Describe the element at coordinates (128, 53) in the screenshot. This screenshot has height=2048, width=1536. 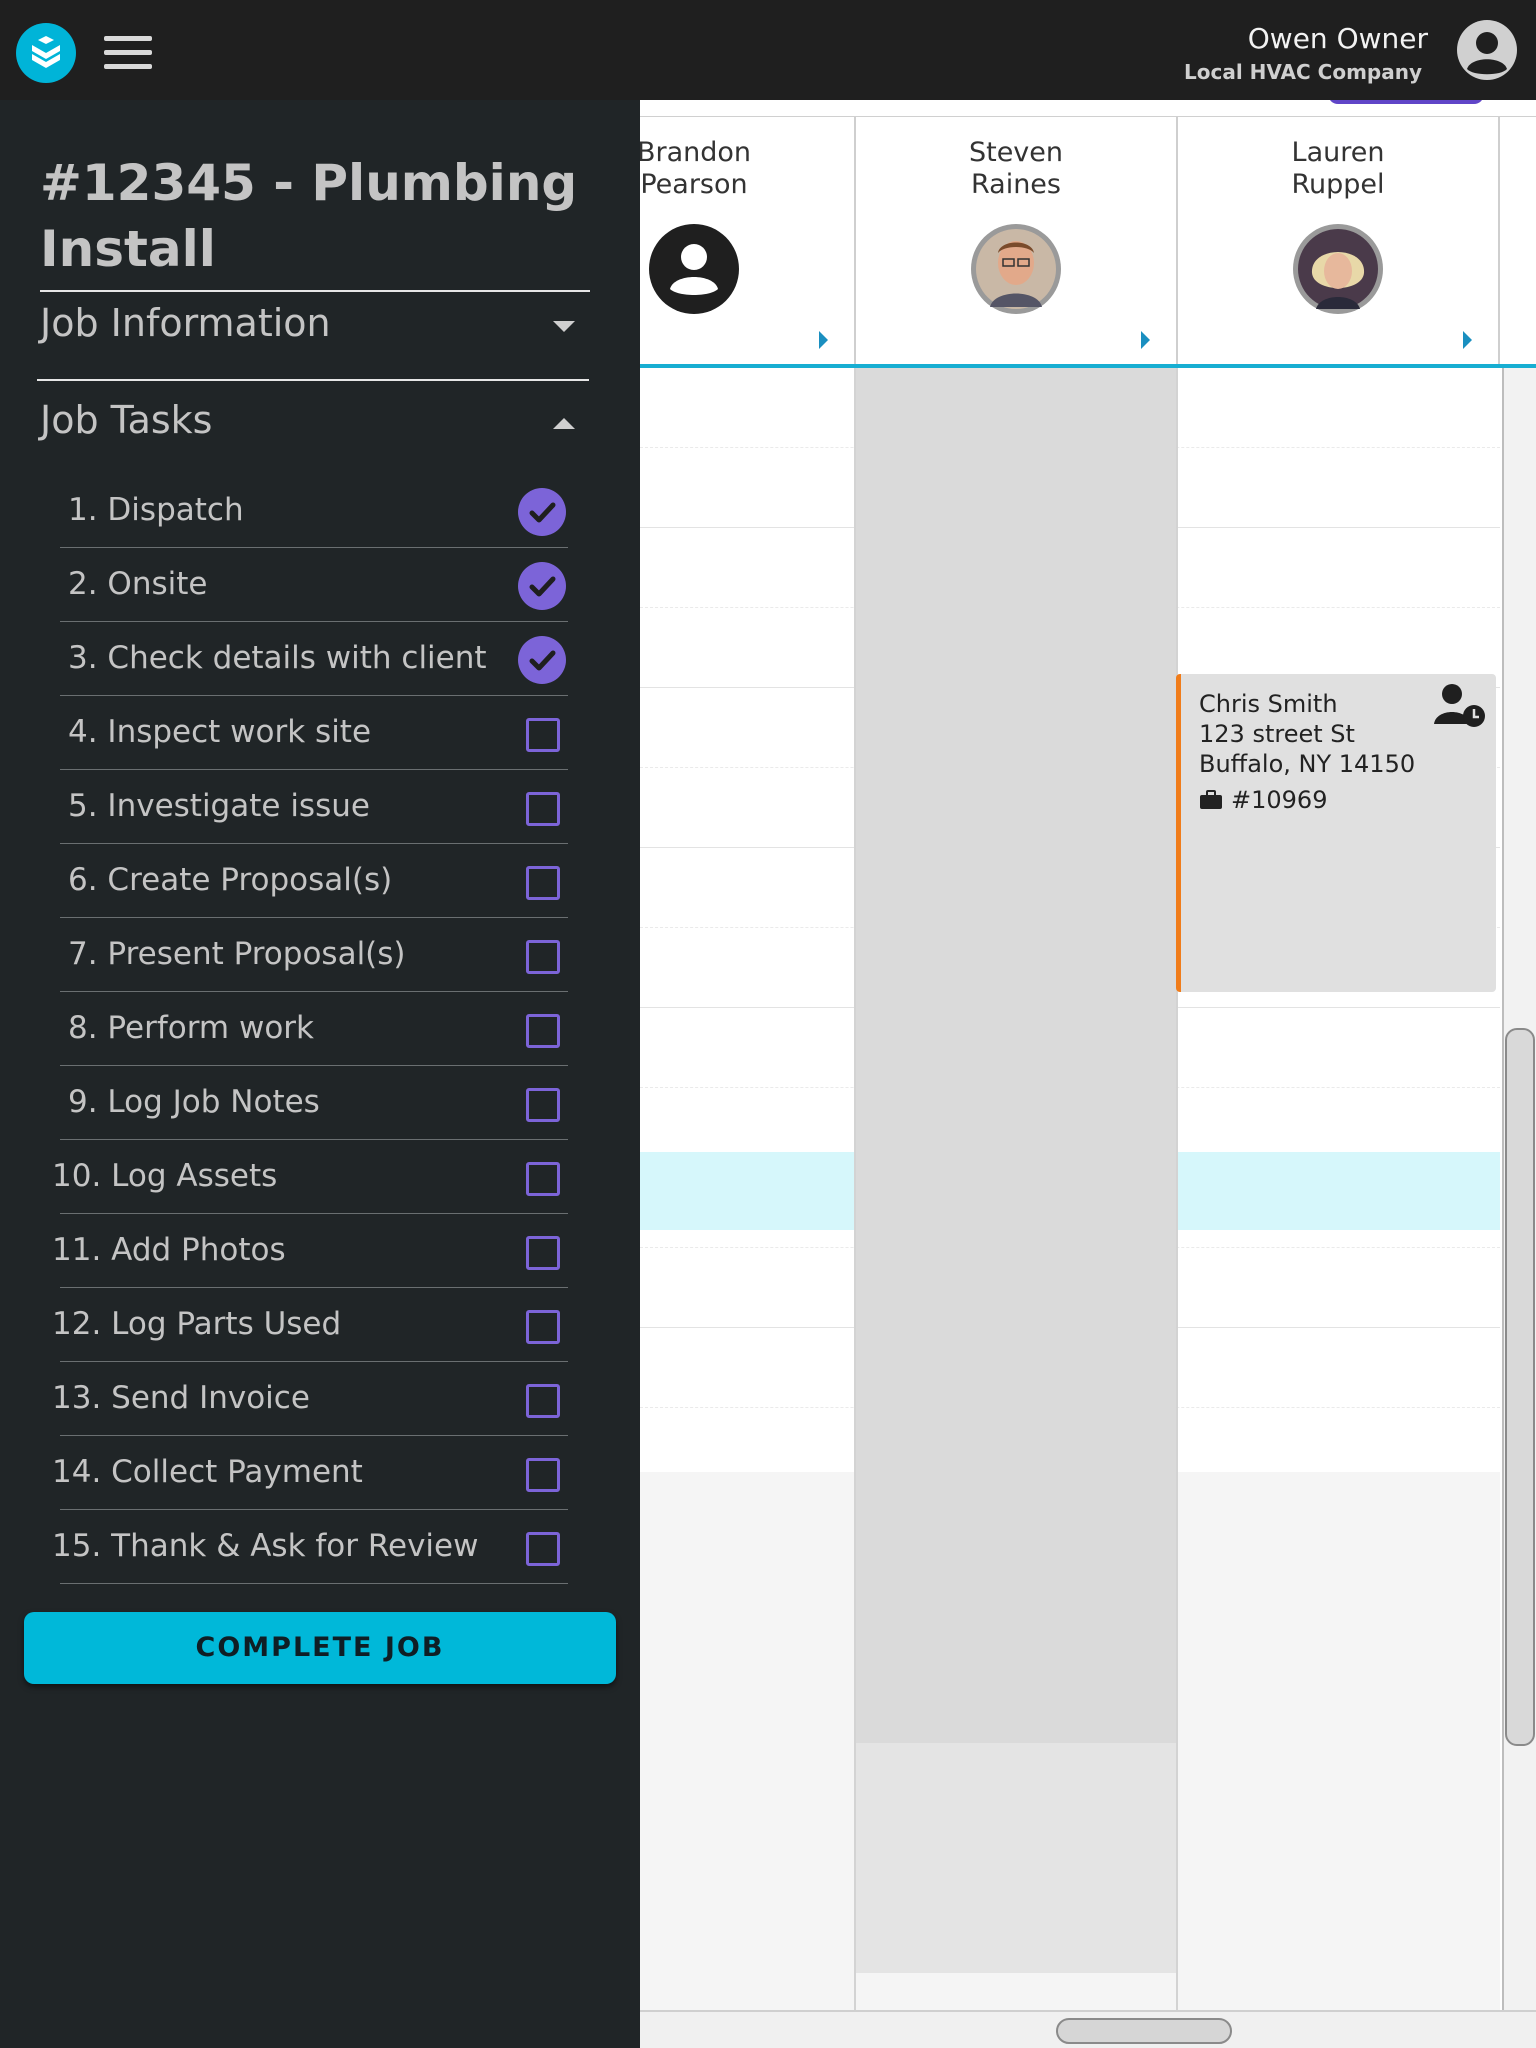
I see `hamburger-menu-icon` at that location.